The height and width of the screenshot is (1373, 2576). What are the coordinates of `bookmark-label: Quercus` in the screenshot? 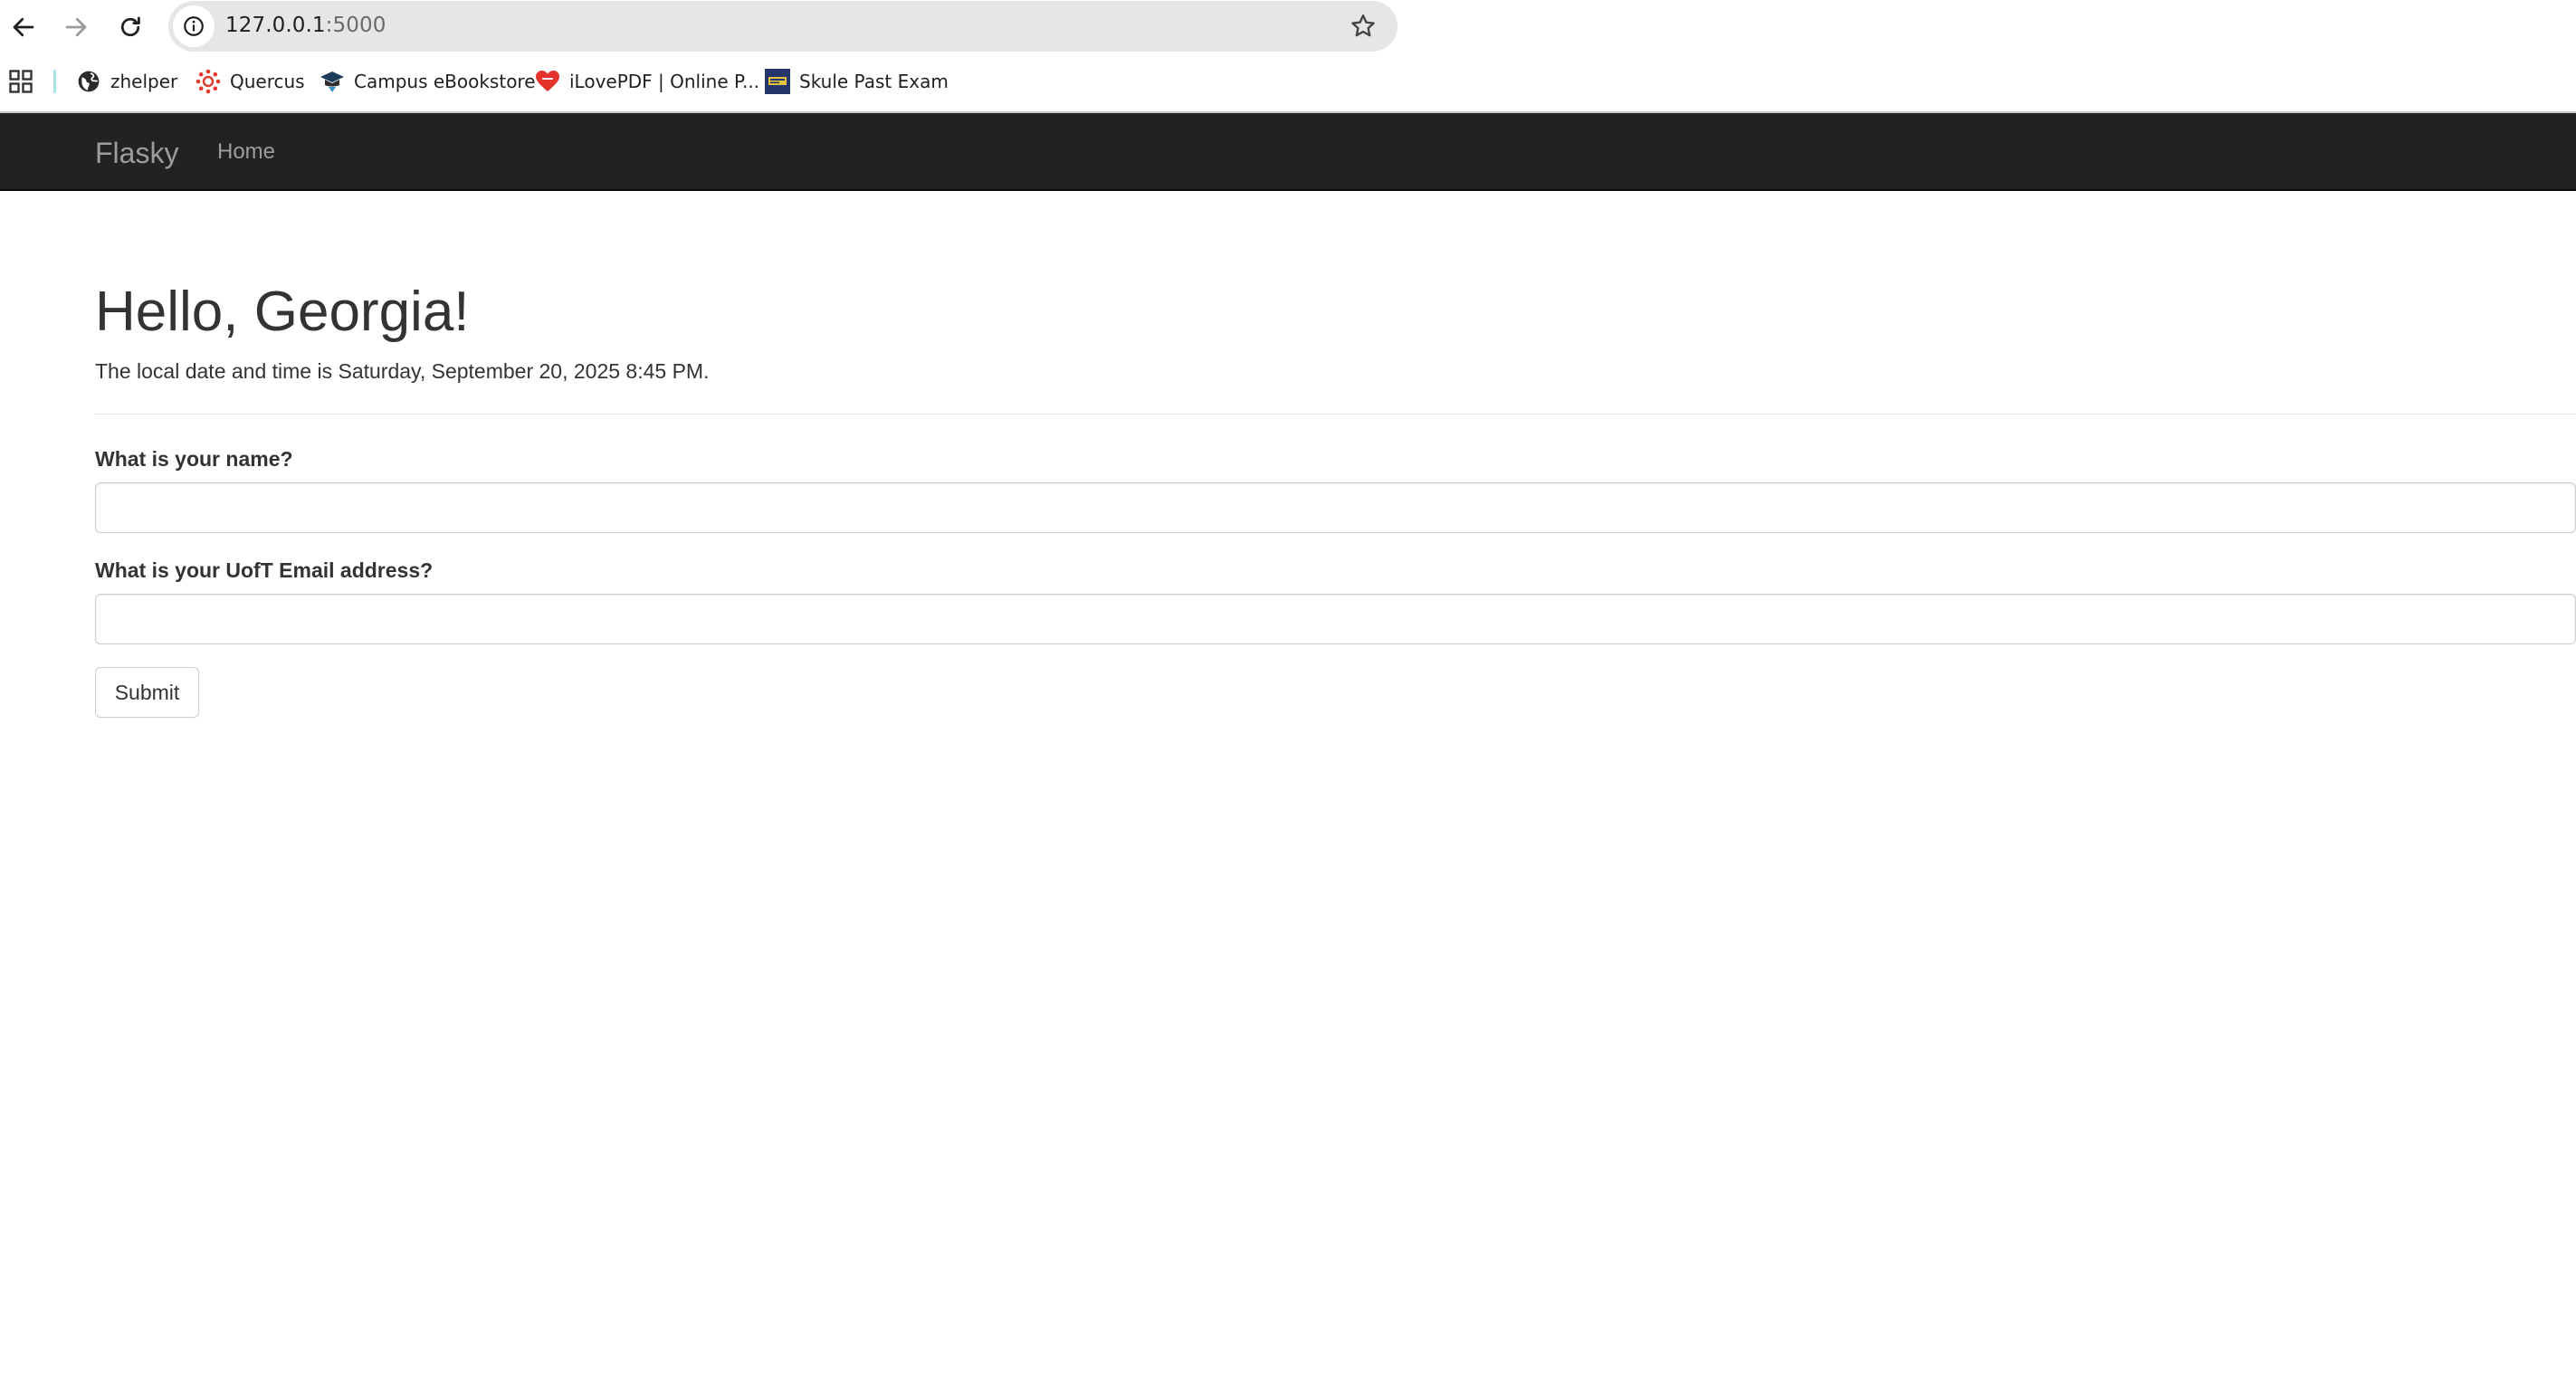 It's located at (268, 81).